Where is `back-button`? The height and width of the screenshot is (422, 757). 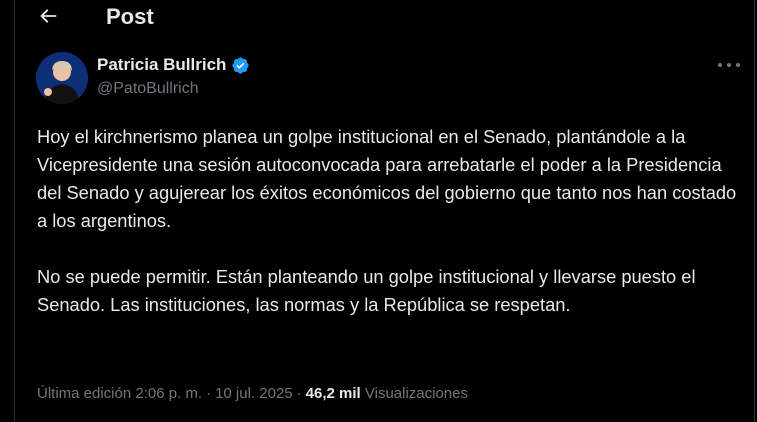 back-button is located at coordinates (50, 18).